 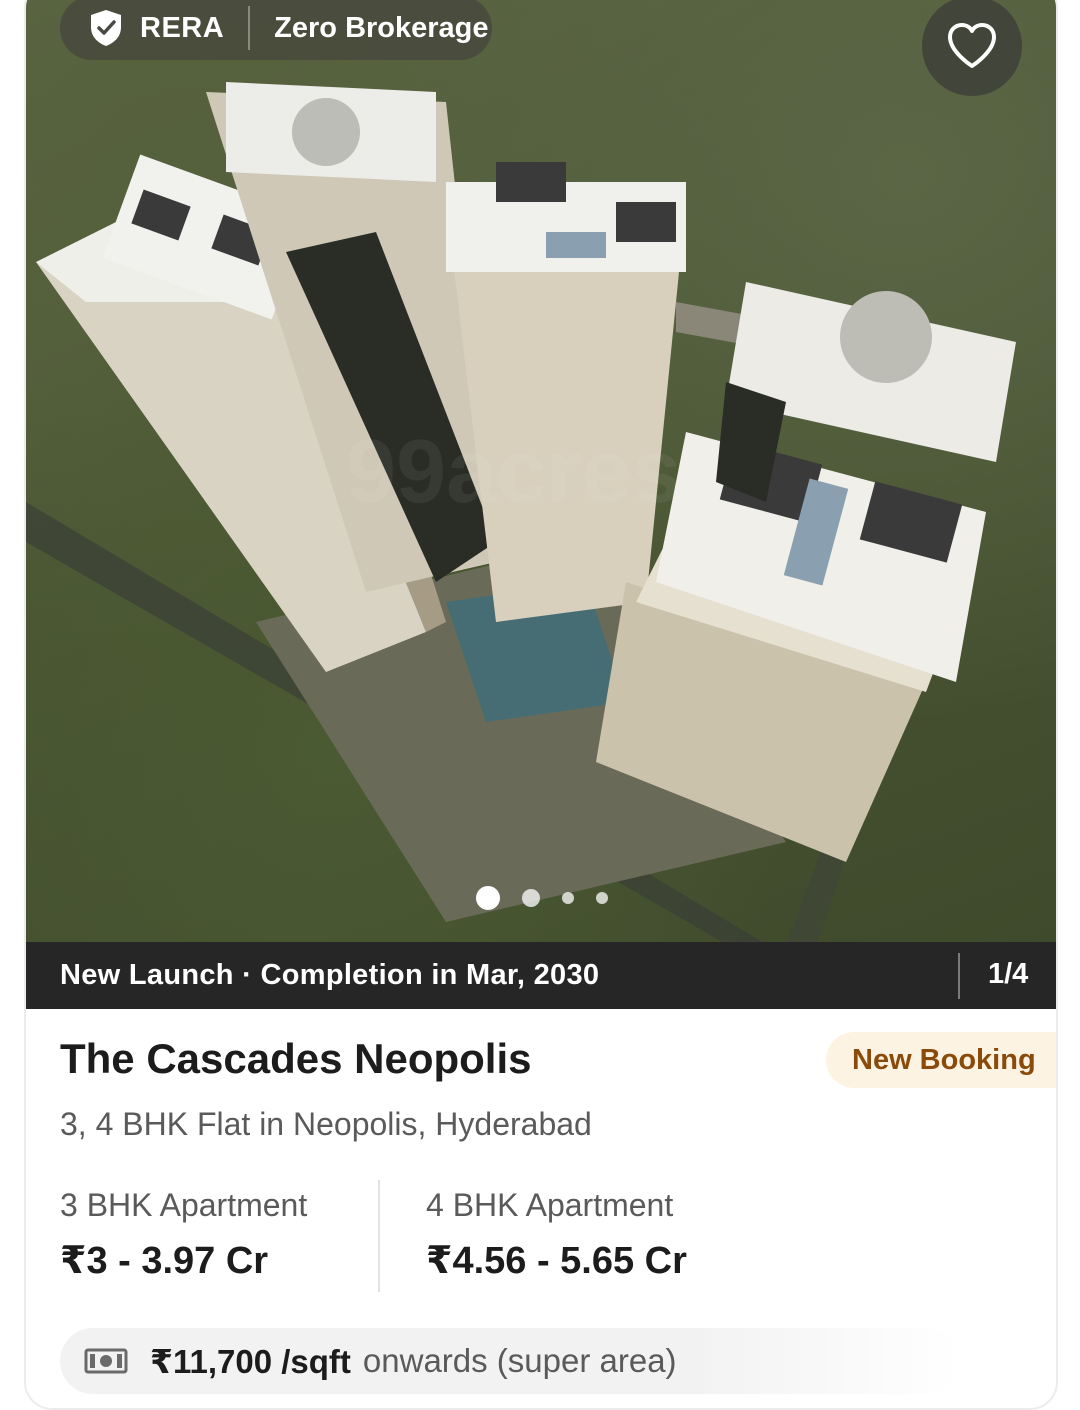 I want to click on new-booking-tag: New Booking, so click(x=941, y=1060).